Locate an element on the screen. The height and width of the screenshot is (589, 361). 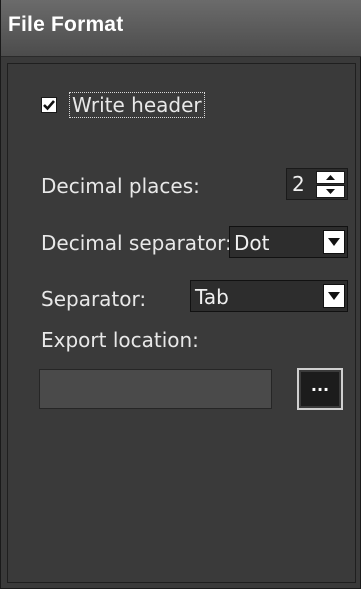
decimal-separator-label: Decimal separator: is located at coordinates (136, 243).